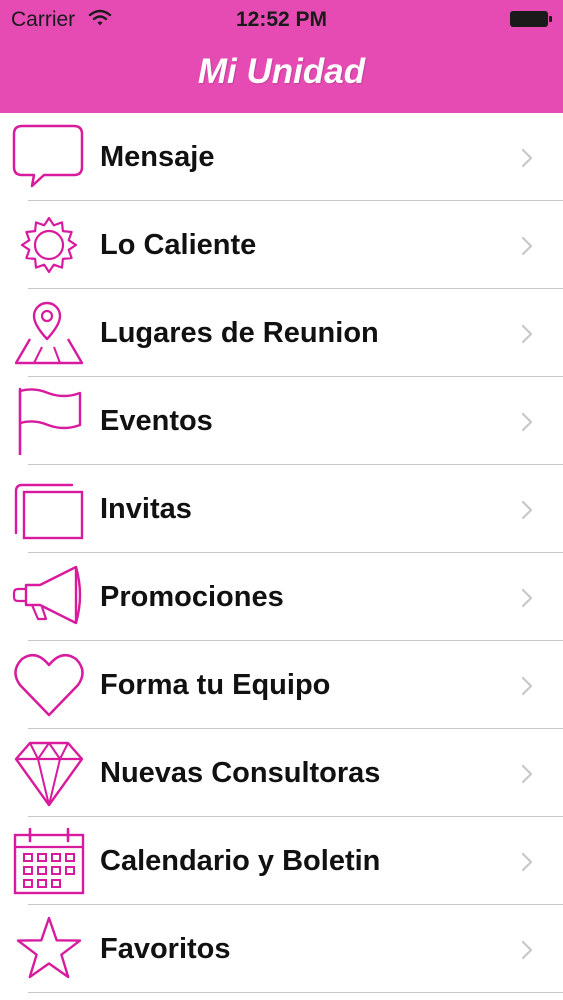 The image size is (563, 1000). What do you see at coordinates (295, 992) in the screenshot?
I see `row-separator` at bounding box center [295, 992].